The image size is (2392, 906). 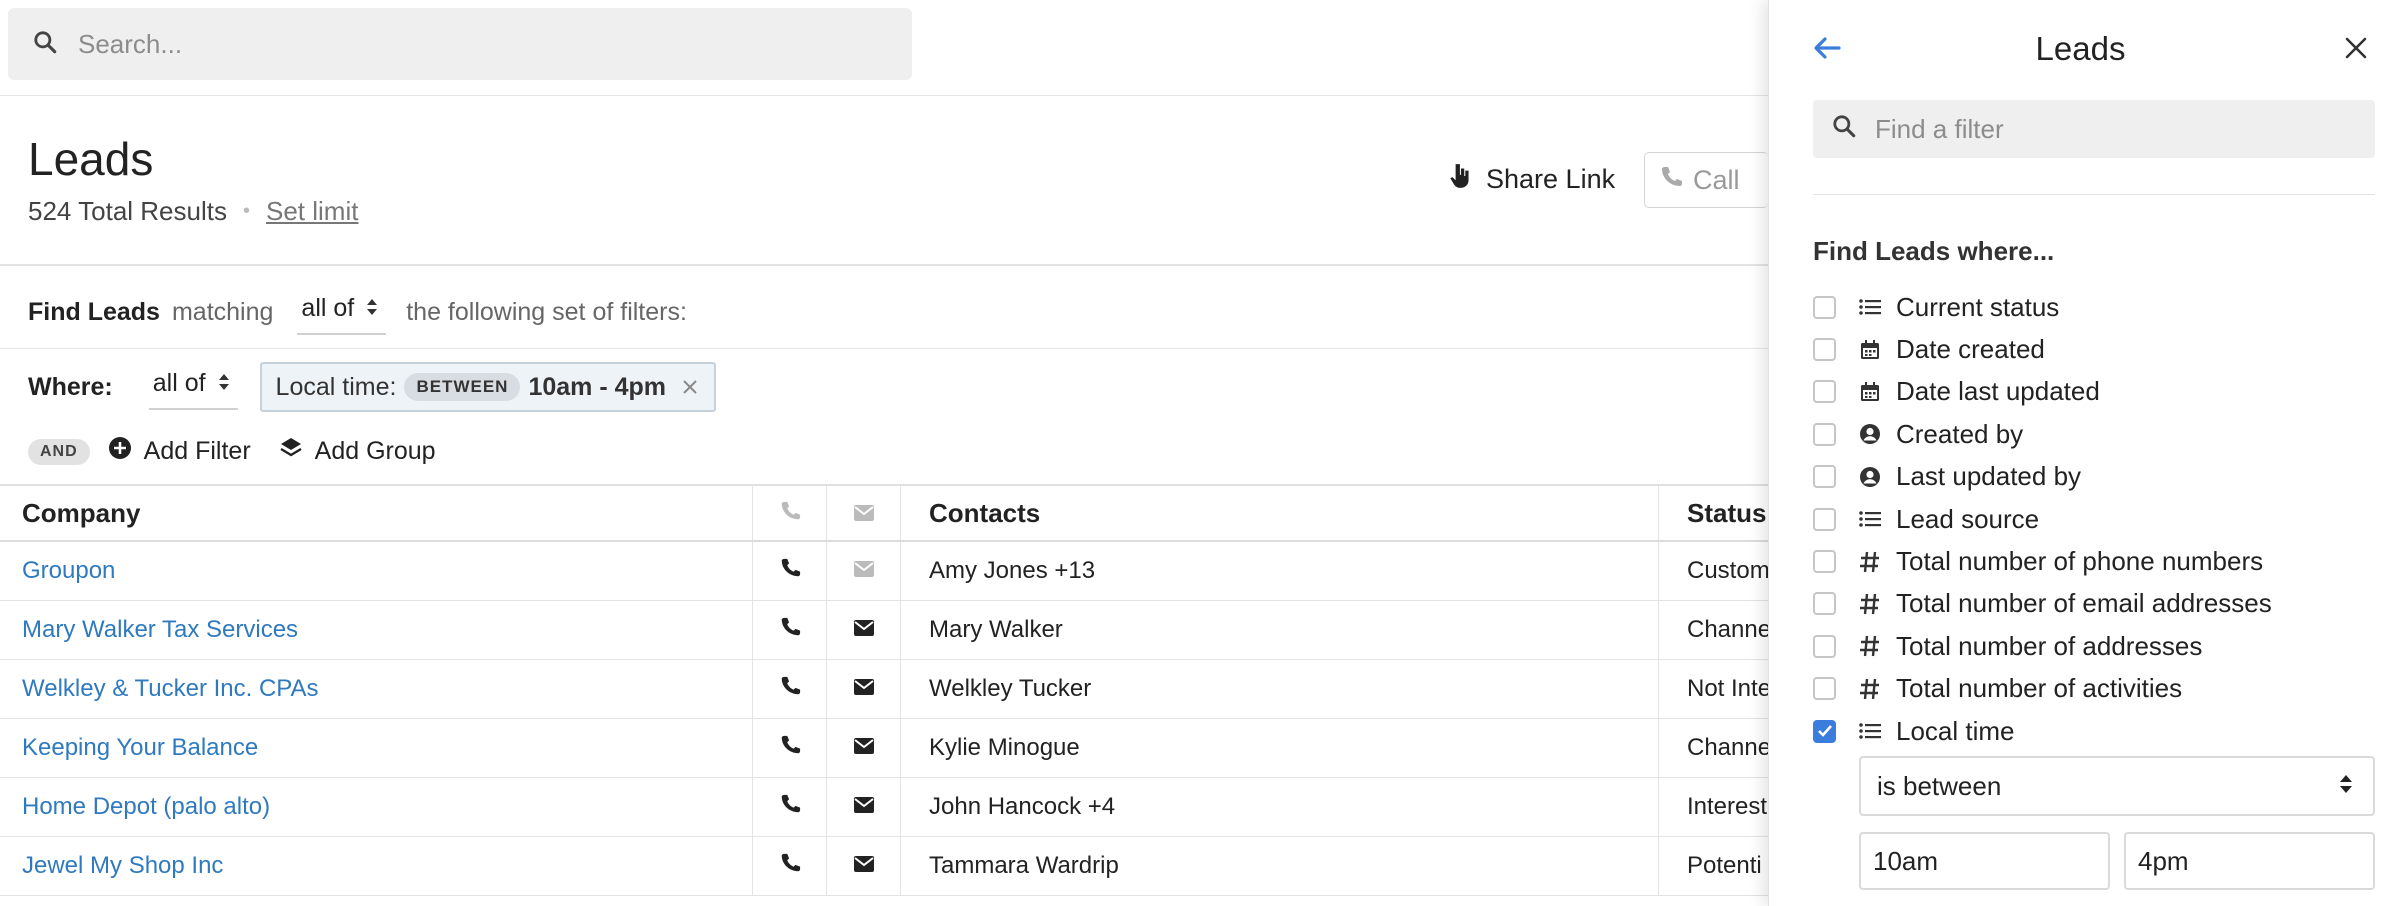 What do you see at coordinates (2094, 349) in the screenshot?
I see `filter-item-date-created: Date created` at bounding box center [2094, 349].